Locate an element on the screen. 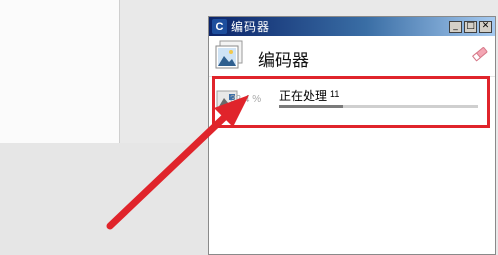  maximize-icon: □ is located at coordinates (470, 26).